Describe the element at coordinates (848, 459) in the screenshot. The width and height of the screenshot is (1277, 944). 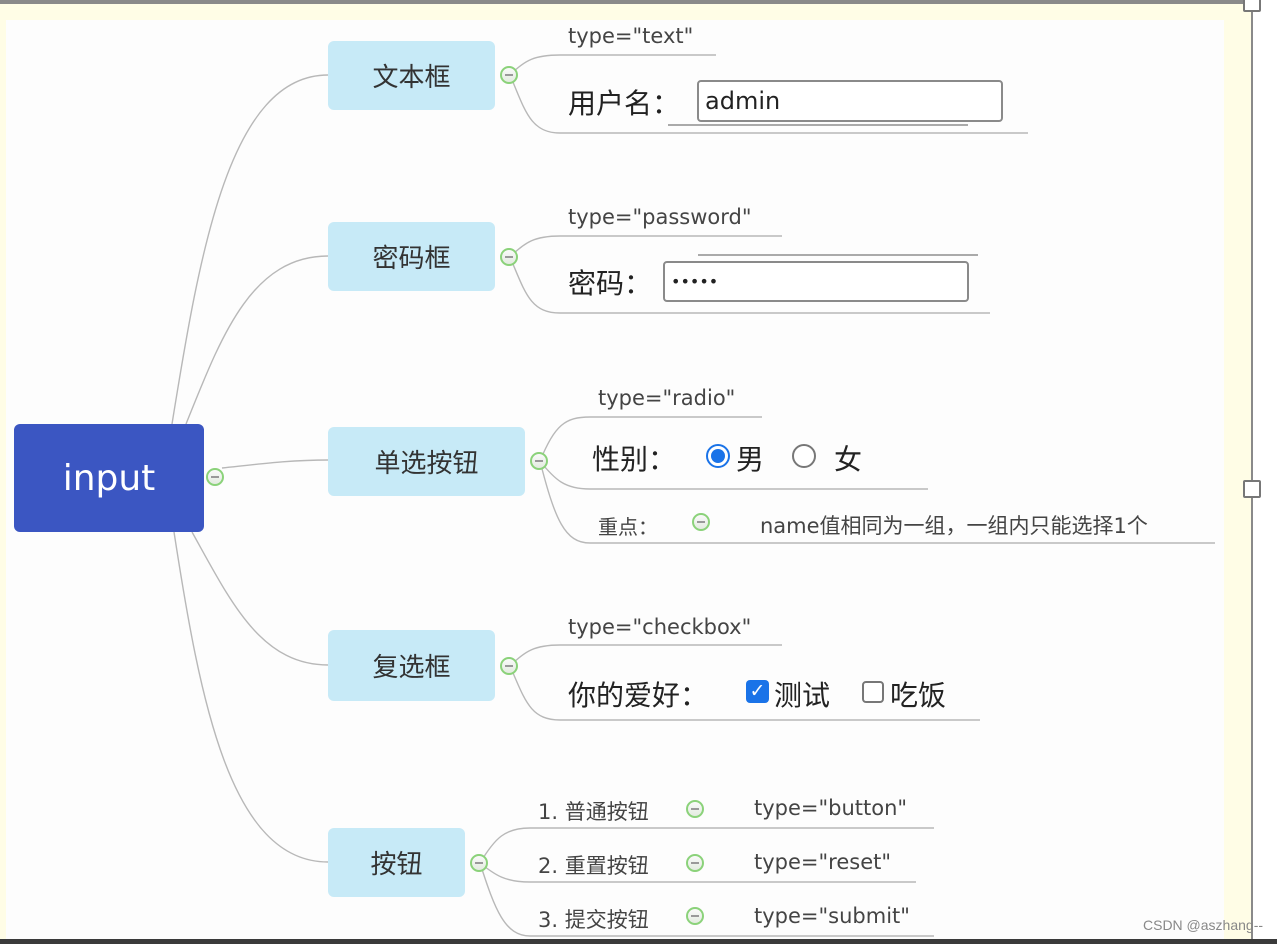
I see `radio-female-label: 女` at that location.